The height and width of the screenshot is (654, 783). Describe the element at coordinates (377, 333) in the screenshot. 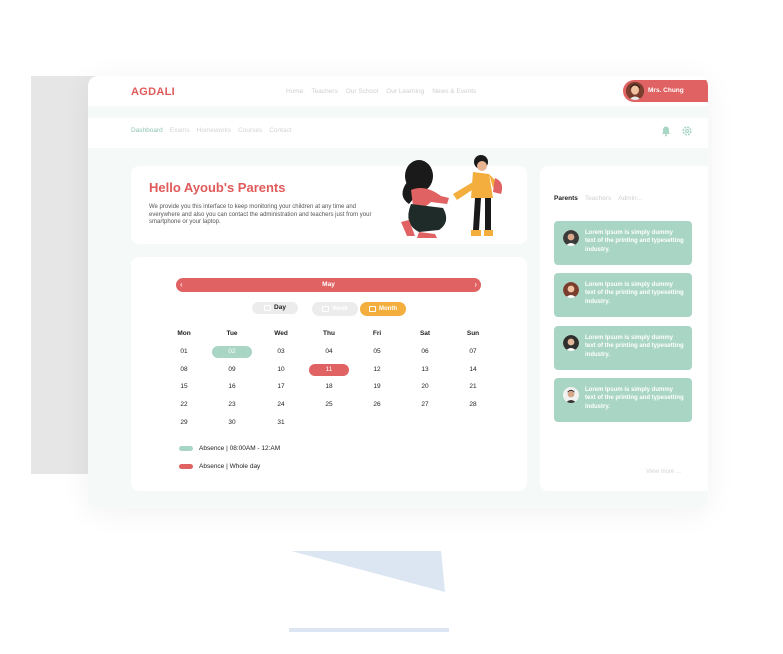

I see `weekday-fri: Fri` at that location.